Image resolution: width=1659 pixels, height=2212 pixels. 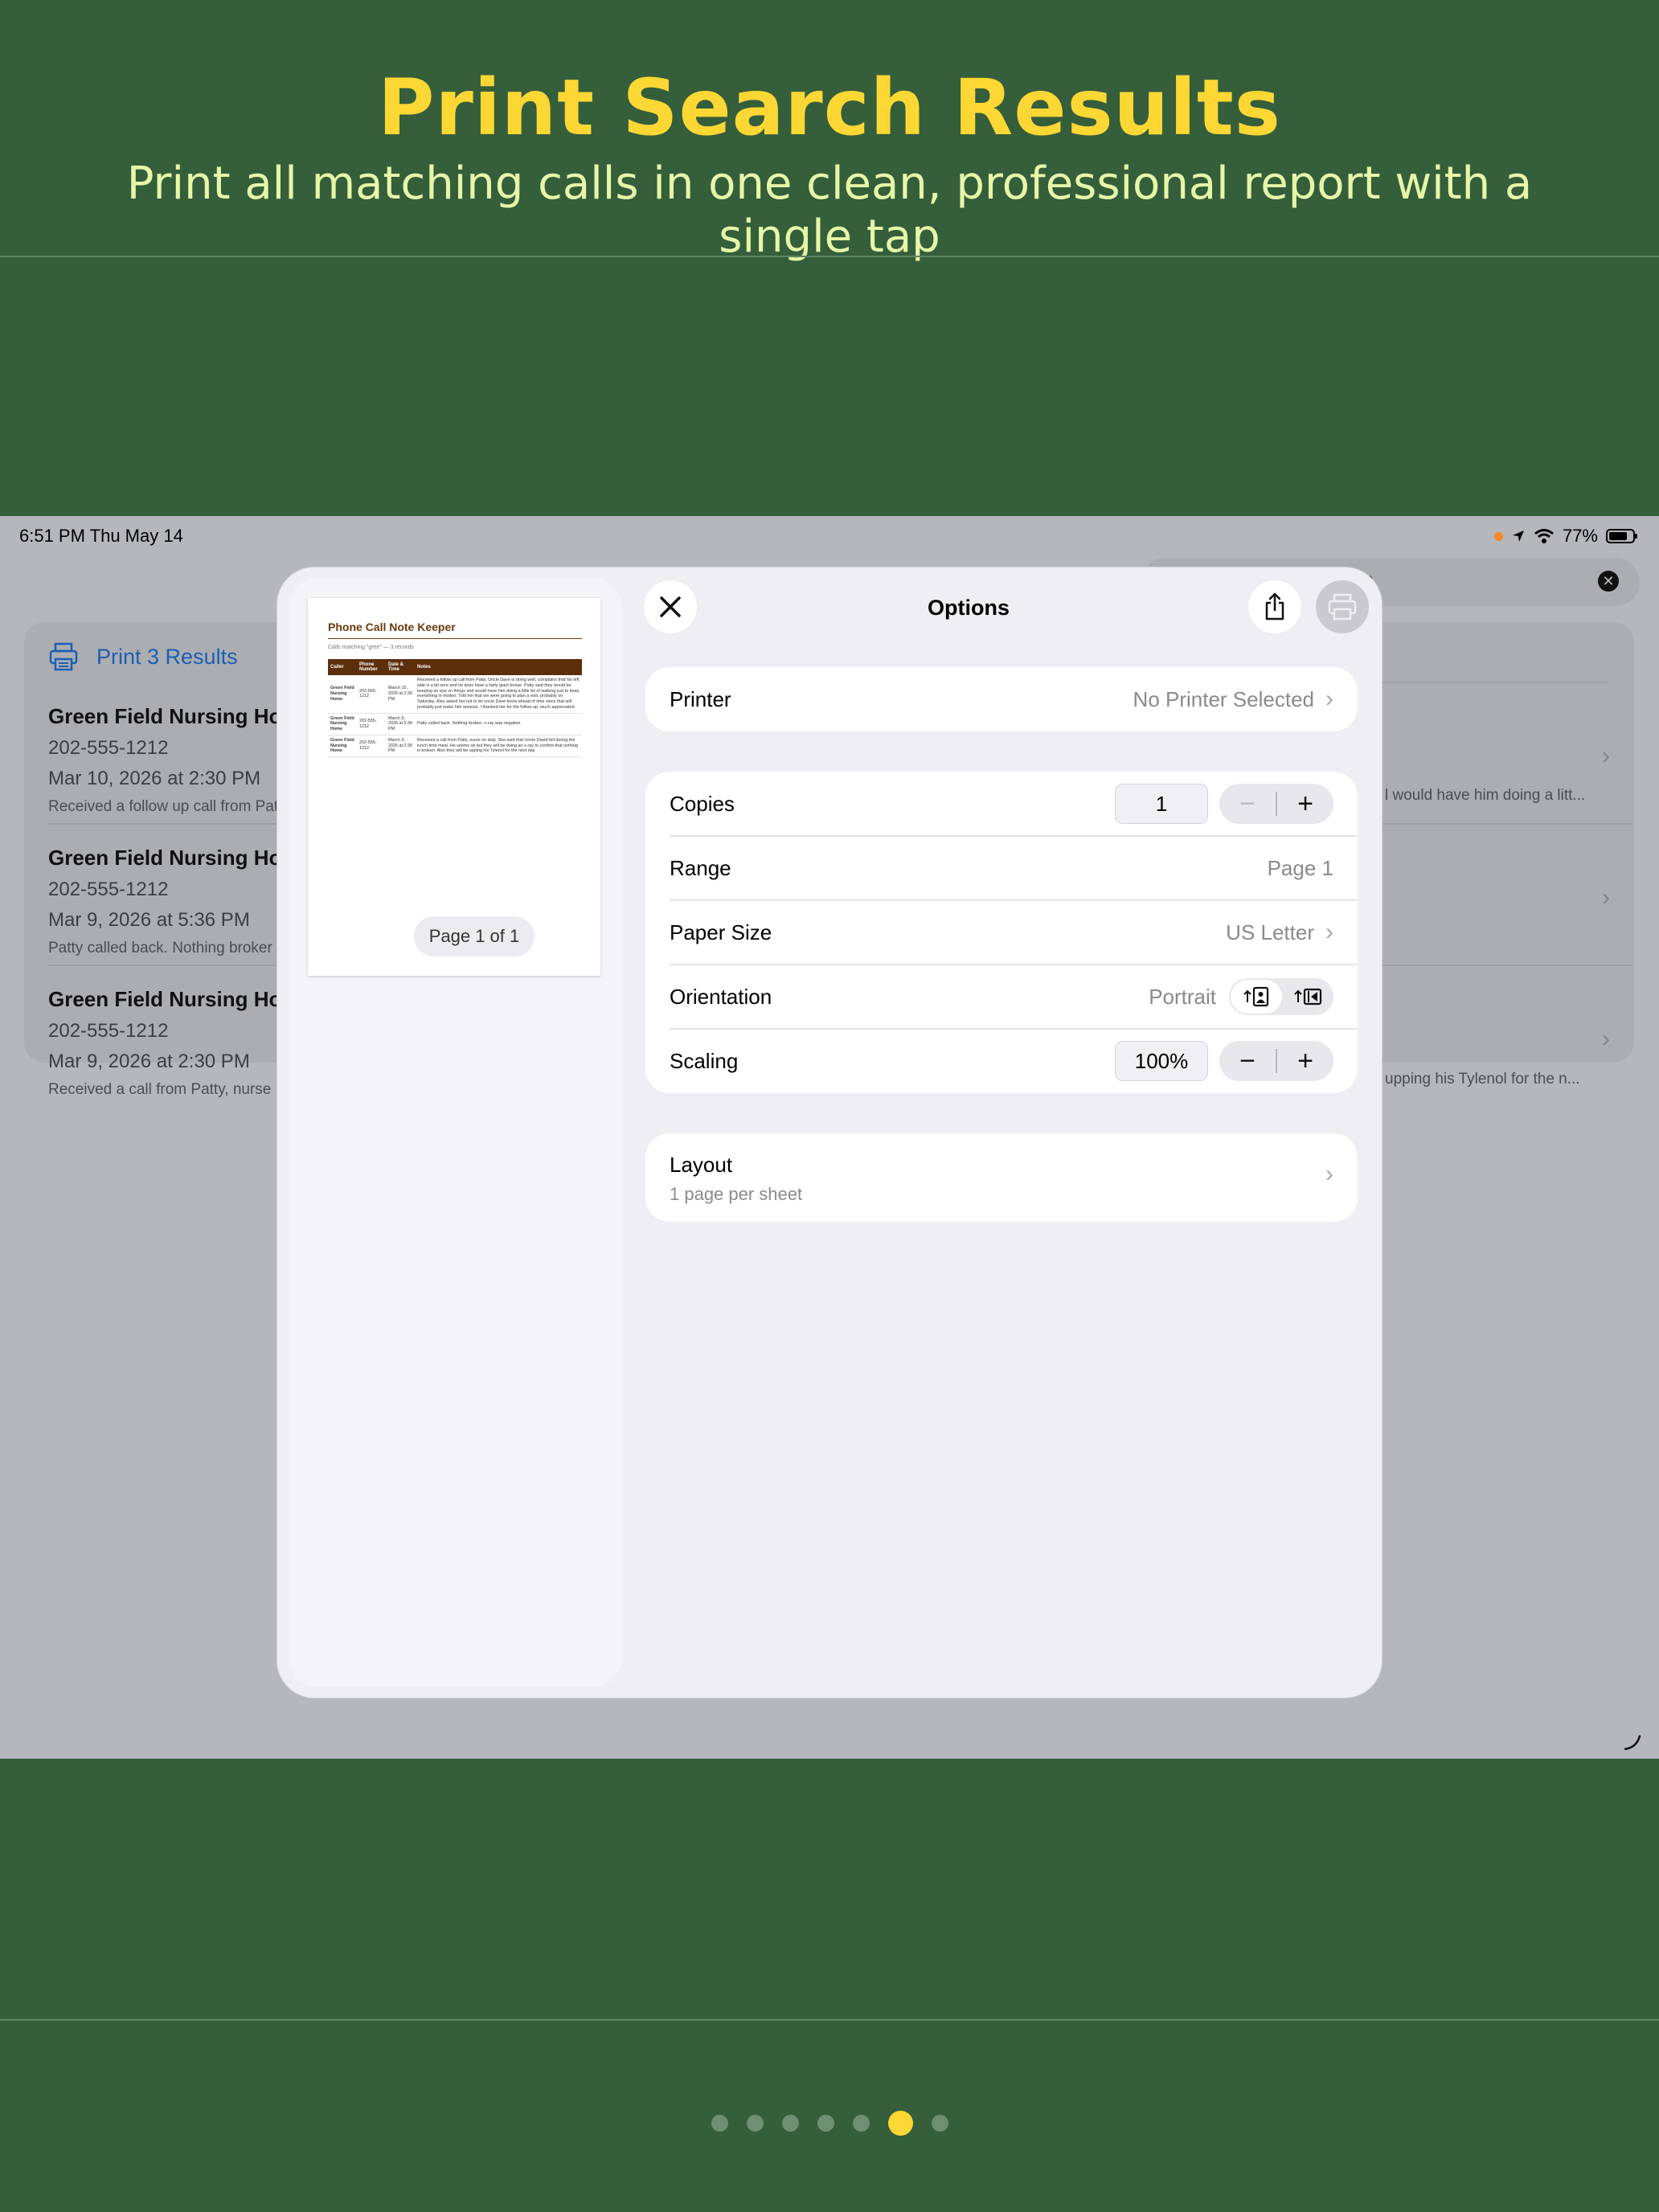 What do you see at coordinates (371, 647) in the screenshot?
I see `doc-subtitle: Calls matching "gree" — 3 records` at bounding box center [371, 647].